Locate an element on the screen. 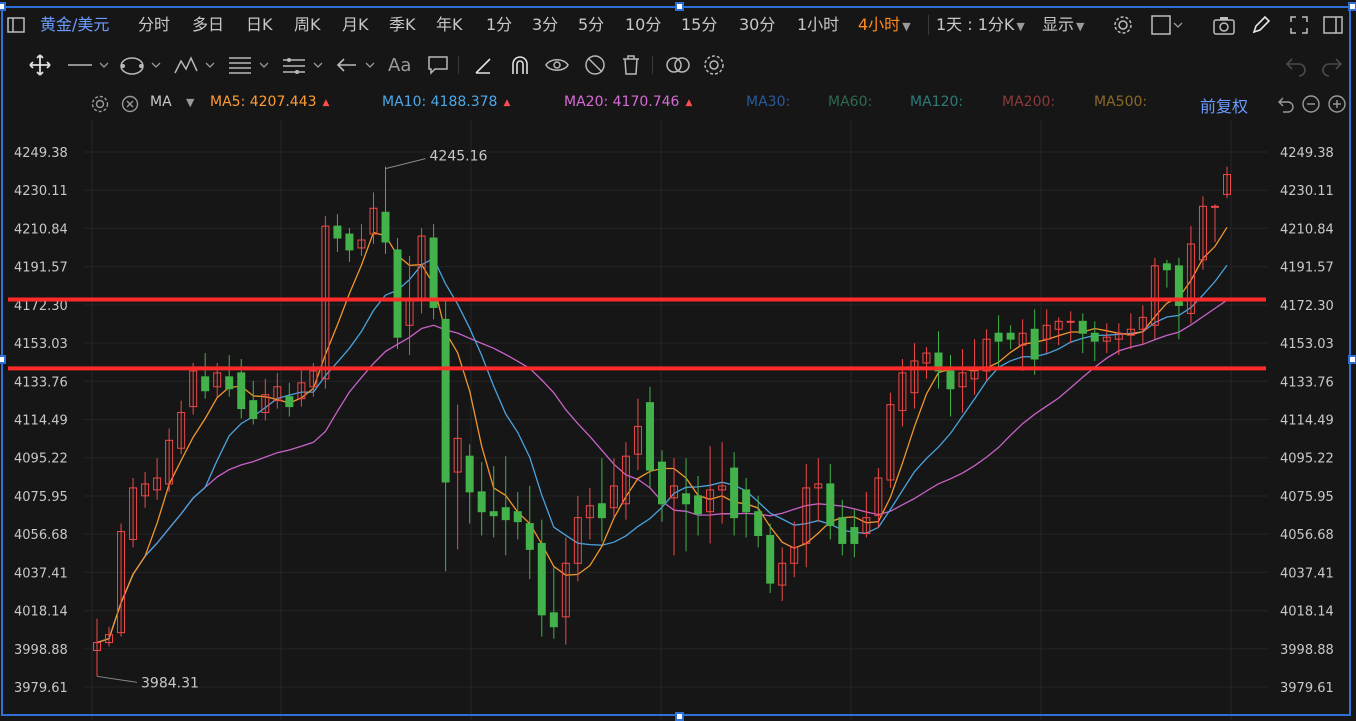  price-label-left: 4056.68 is located at coordinates (41, 535).